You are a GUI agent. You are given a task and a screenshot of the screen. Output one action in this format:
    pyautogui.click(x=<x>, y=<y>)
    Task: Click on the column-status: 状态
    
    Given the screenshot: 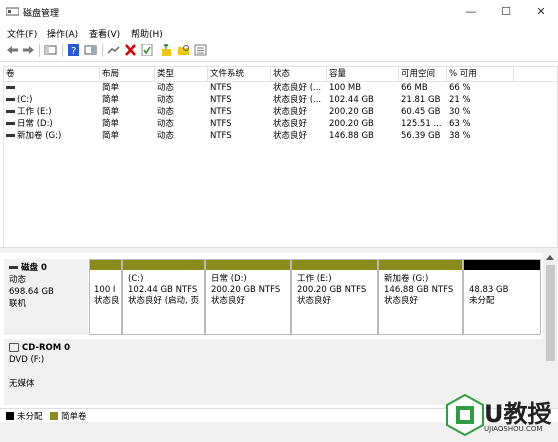 What is the action you would take?
    pyautogui.click(x=299, y=74)
    